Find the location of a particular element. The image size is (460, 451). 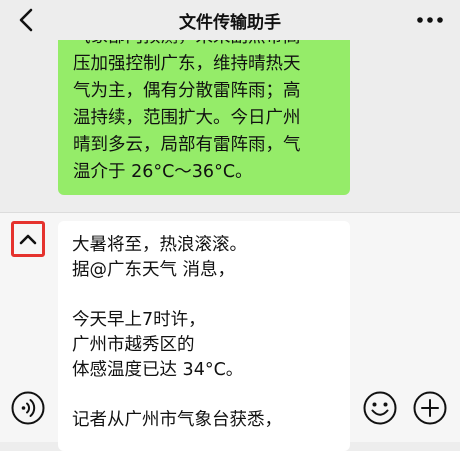

emoji-icon is located at coordinates (380, 408).